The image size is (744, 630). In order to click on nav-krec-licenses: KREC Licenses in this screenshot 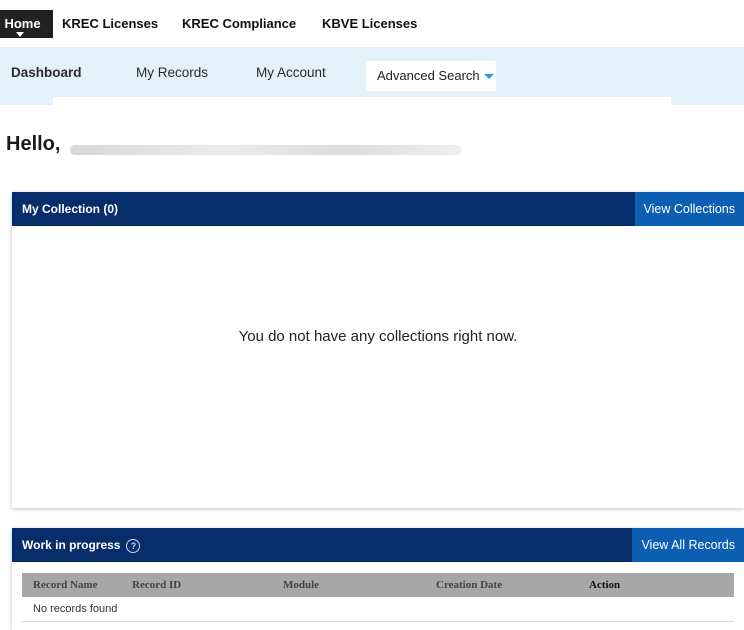, I will do `click(110, 24)`.